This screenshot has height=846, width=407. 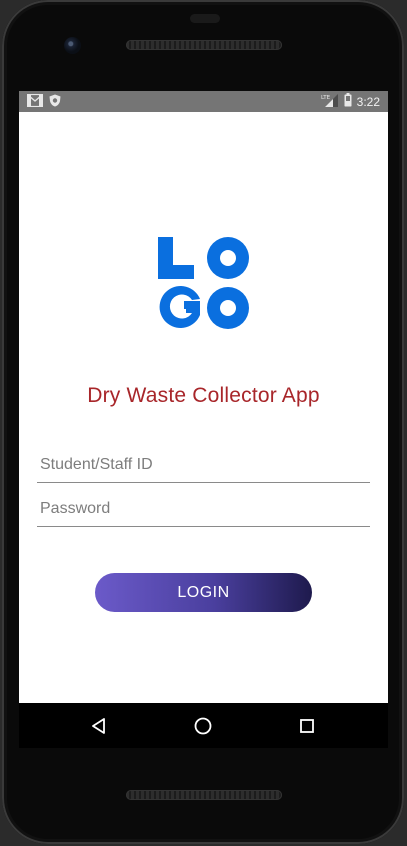 I want to click on status-right-icons: LTE 3:22, so click(x=350, y=101).